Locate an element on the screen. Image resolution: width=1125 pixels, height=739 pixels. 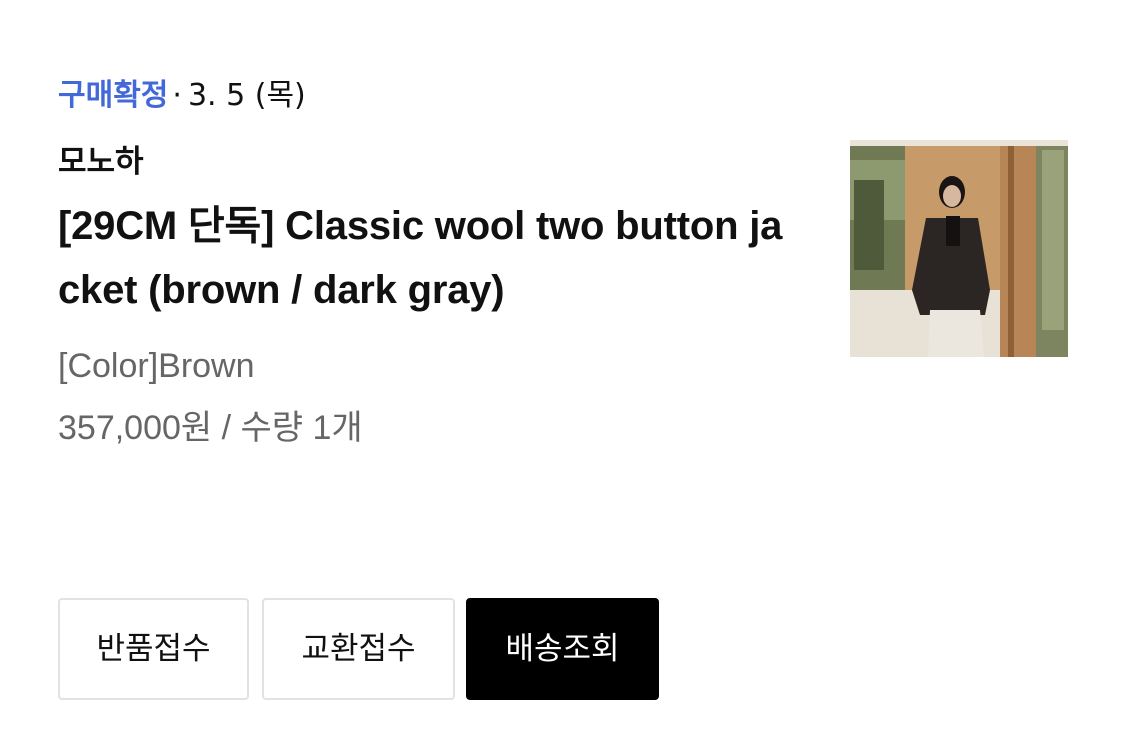
return-request-button: 반품접수 is located at coordinates (153, 649).